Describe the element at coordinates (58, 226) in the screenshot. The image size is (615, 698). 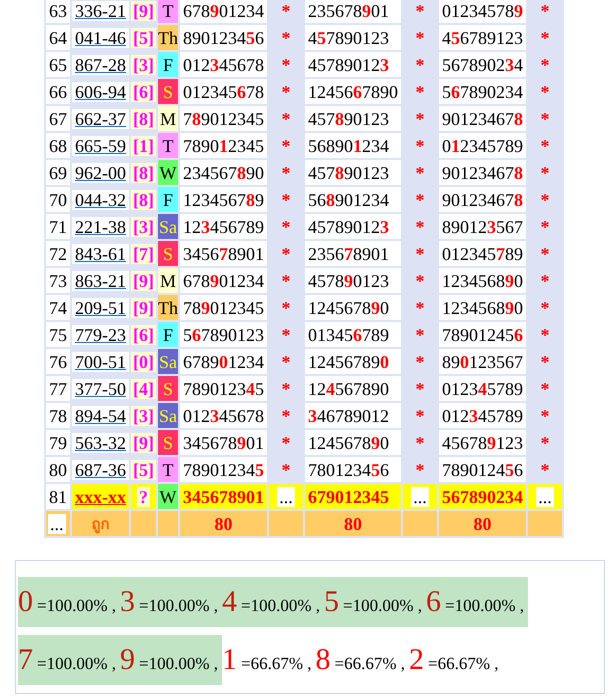
I see `row-number: 71` at that location.